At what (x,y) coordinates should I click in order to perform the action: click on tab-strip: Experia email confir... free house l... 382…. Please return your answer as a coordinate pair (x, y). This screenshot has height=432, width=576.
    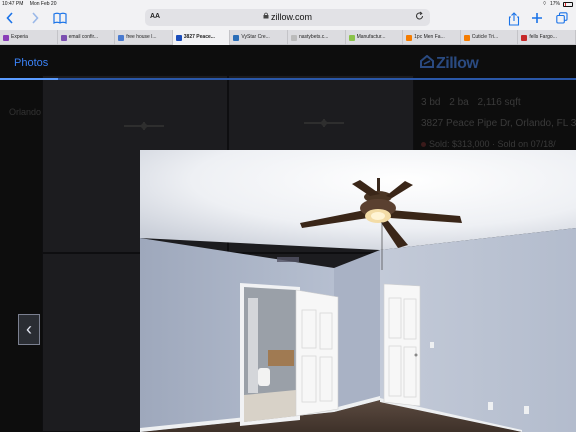
    Looking at the image, I should click on (288, 37).